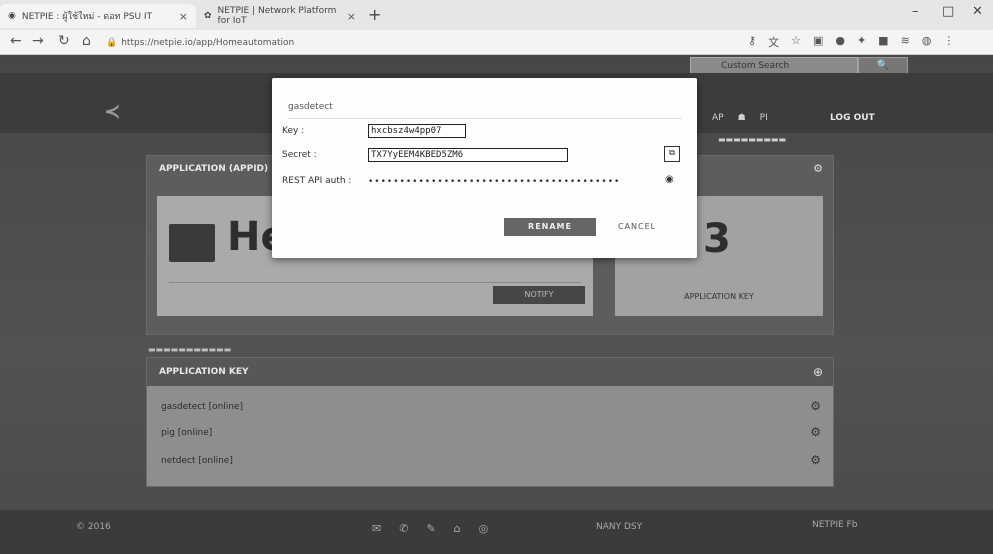  Describe the element at coordinates (277, 16) in the screenshot. I see `tab-label: NETPIE | Network Platform for IoT` at that location.